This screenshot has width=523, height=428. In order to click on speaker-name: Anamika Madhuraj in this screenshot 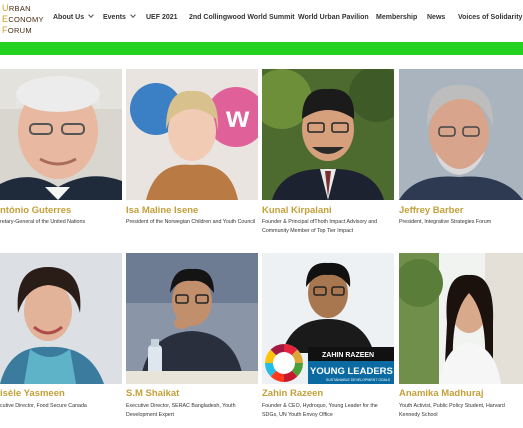, I will do `click(441, 393)`.